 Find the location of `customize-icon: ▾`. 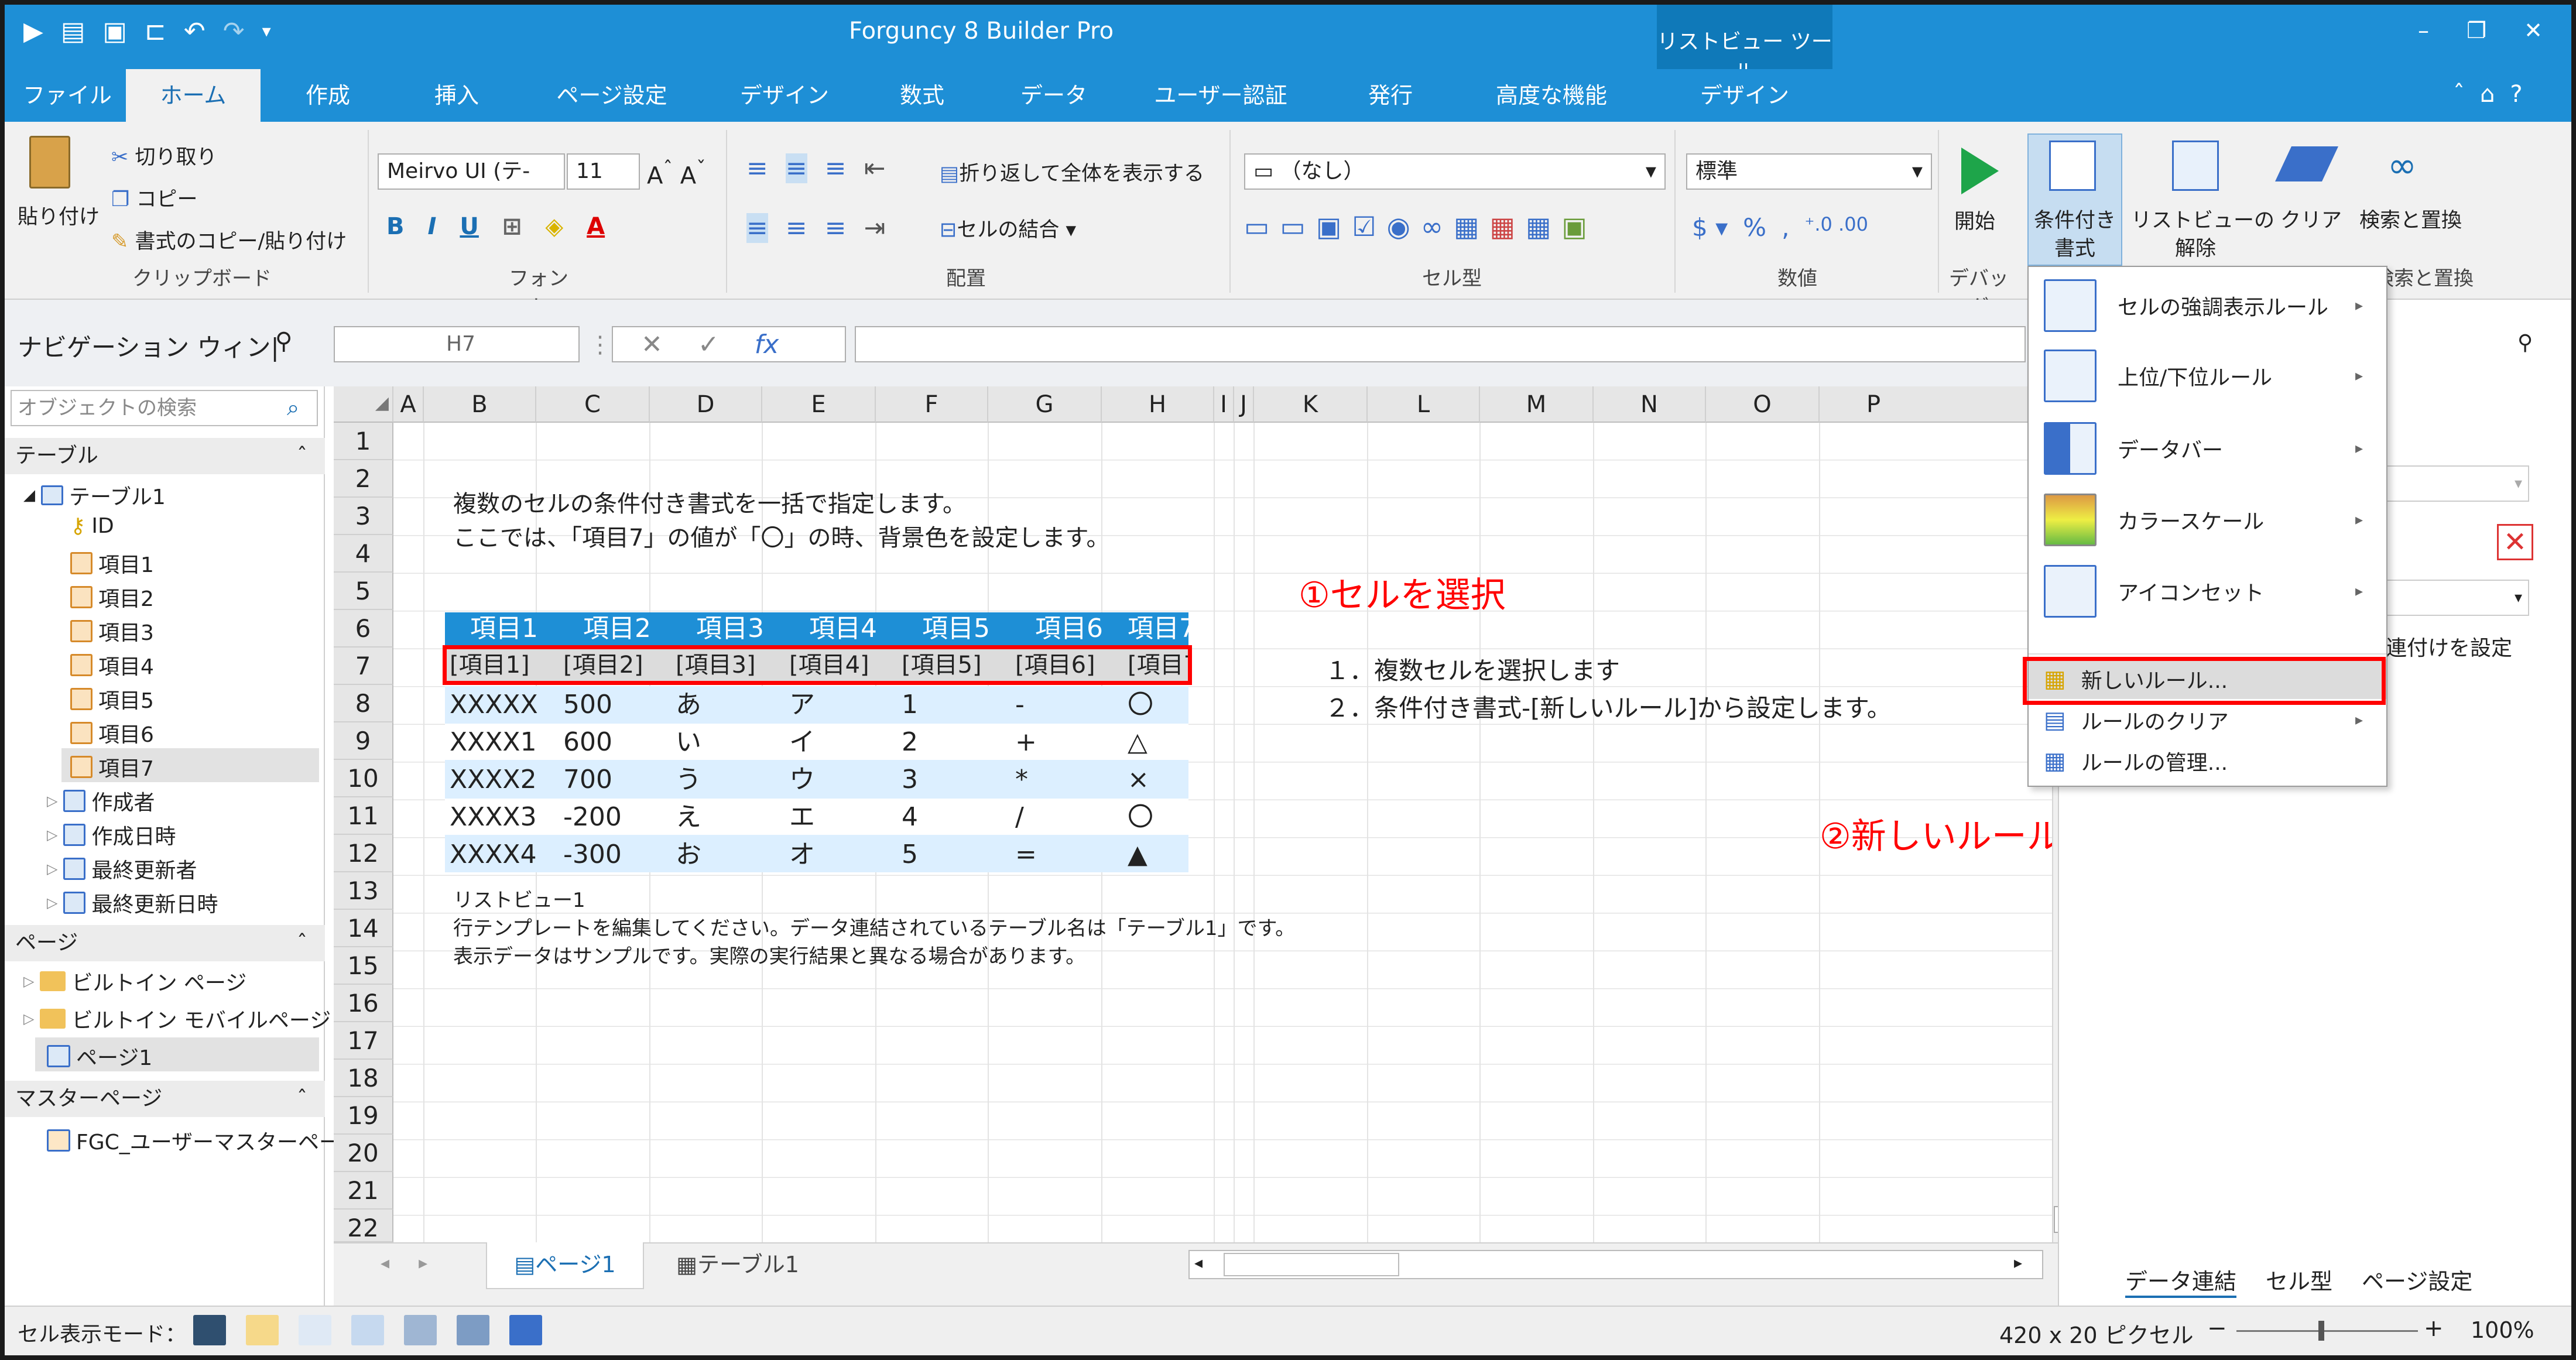

customize-icon: ▾ is located at coordinates (266, 31).